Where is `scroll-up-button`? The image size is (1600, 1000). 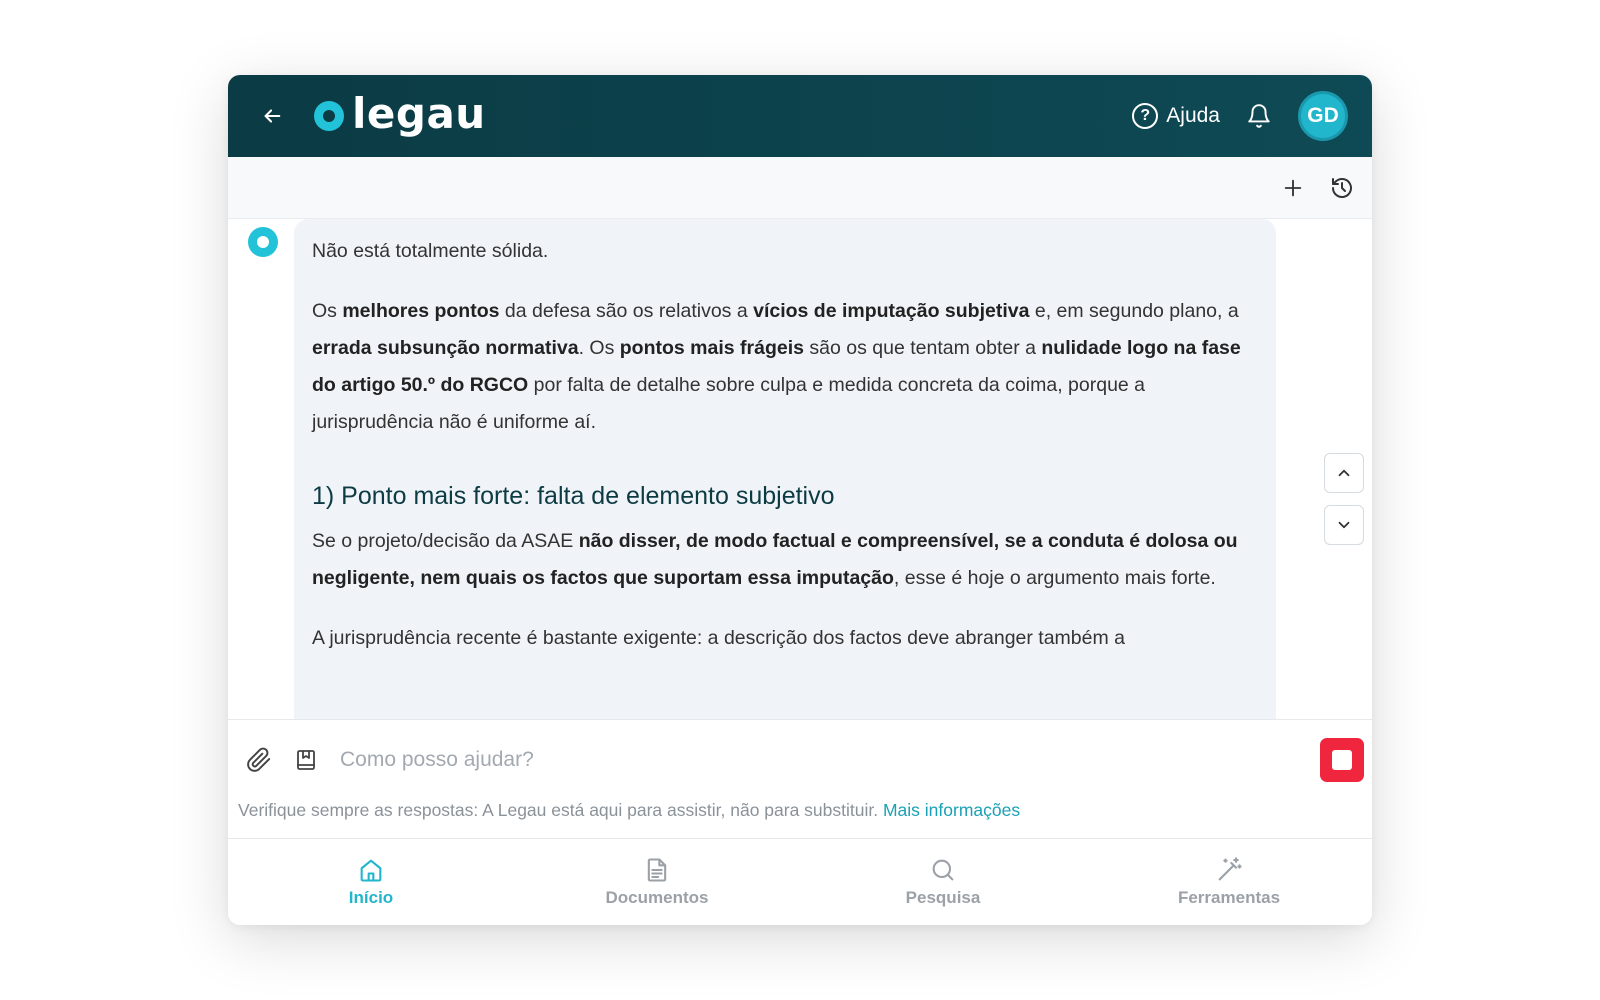 scroll-up-button is located at coordinates (1344, 473).